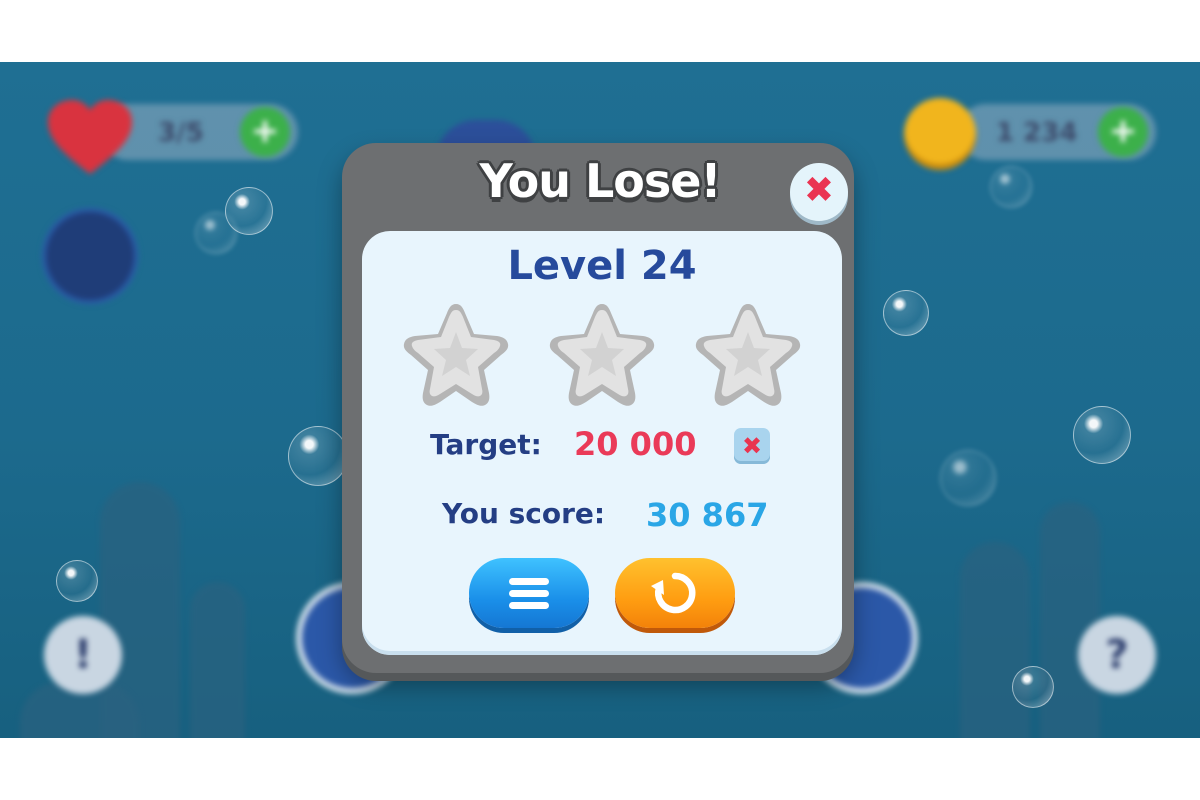  I want to click on level-title: Level 24, so click(602, 266).